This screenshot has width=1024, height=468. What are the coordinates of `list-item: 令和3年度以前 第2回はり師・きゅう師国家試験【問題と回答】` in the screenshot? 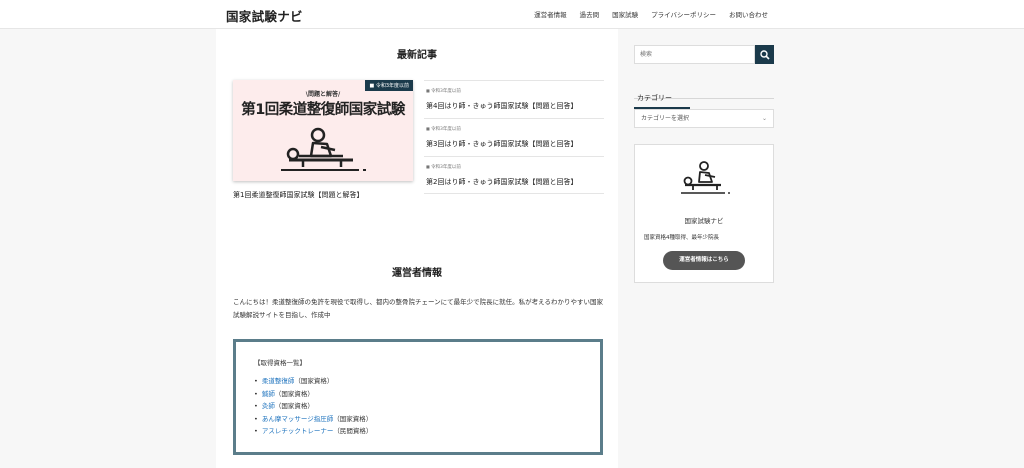 It's located at (514, 175).